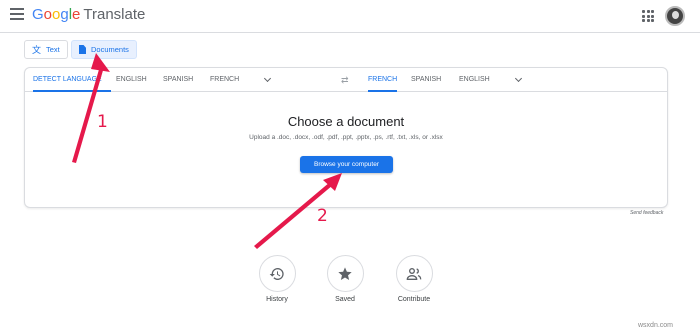 This screenshot has width=700, height=333. What do you see at coordinates (350, 16) in the screenshot?
I see `app-header: Google Translate` at bounding box center [350, 16].